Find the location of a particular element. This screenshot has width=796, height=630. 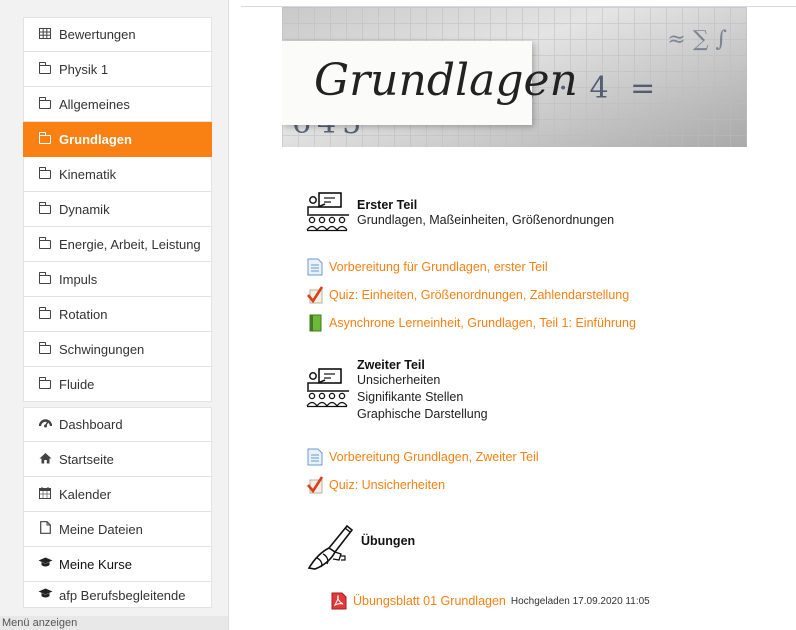

nav-item-label: Kinematik is located at coordinates (88, 174).